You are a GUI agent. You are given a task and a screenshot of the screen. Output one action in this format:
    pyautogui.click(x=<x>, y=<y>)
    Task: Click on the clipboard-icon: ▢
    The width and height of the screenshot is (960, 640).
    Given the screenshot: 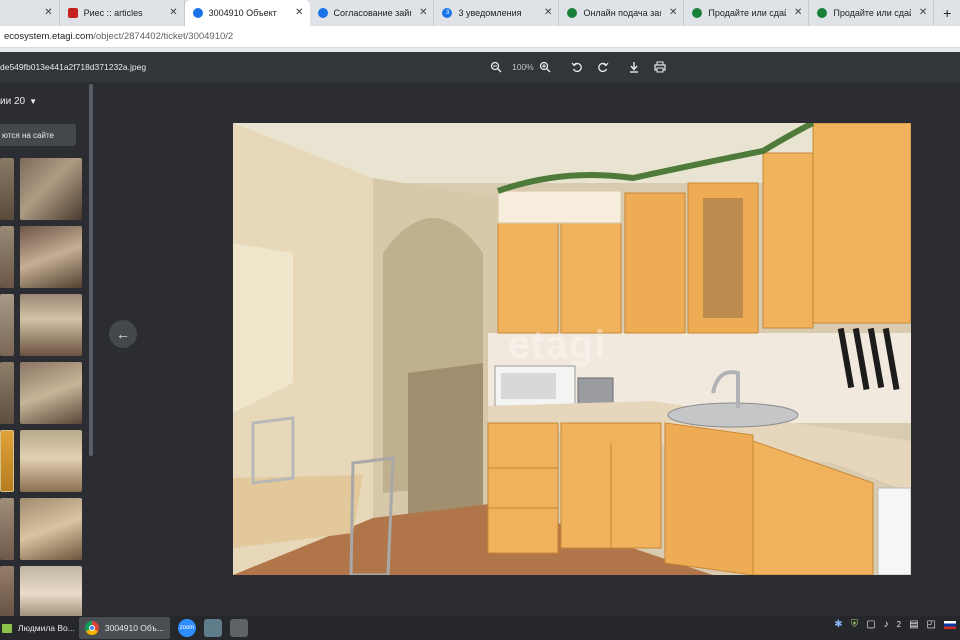 What is the action you would take?
    pyautogui.click(x=870, y=624)
    